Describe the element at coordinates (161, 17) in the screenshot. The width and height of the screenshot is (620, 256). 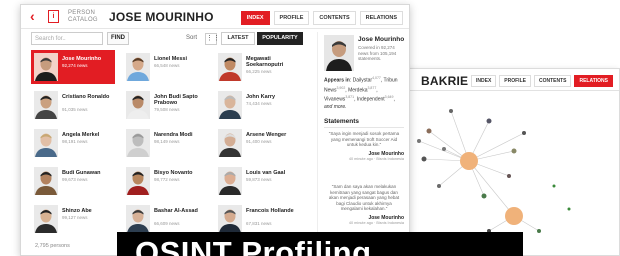
I see `page-title: JOSE MOURINHO` at that location.